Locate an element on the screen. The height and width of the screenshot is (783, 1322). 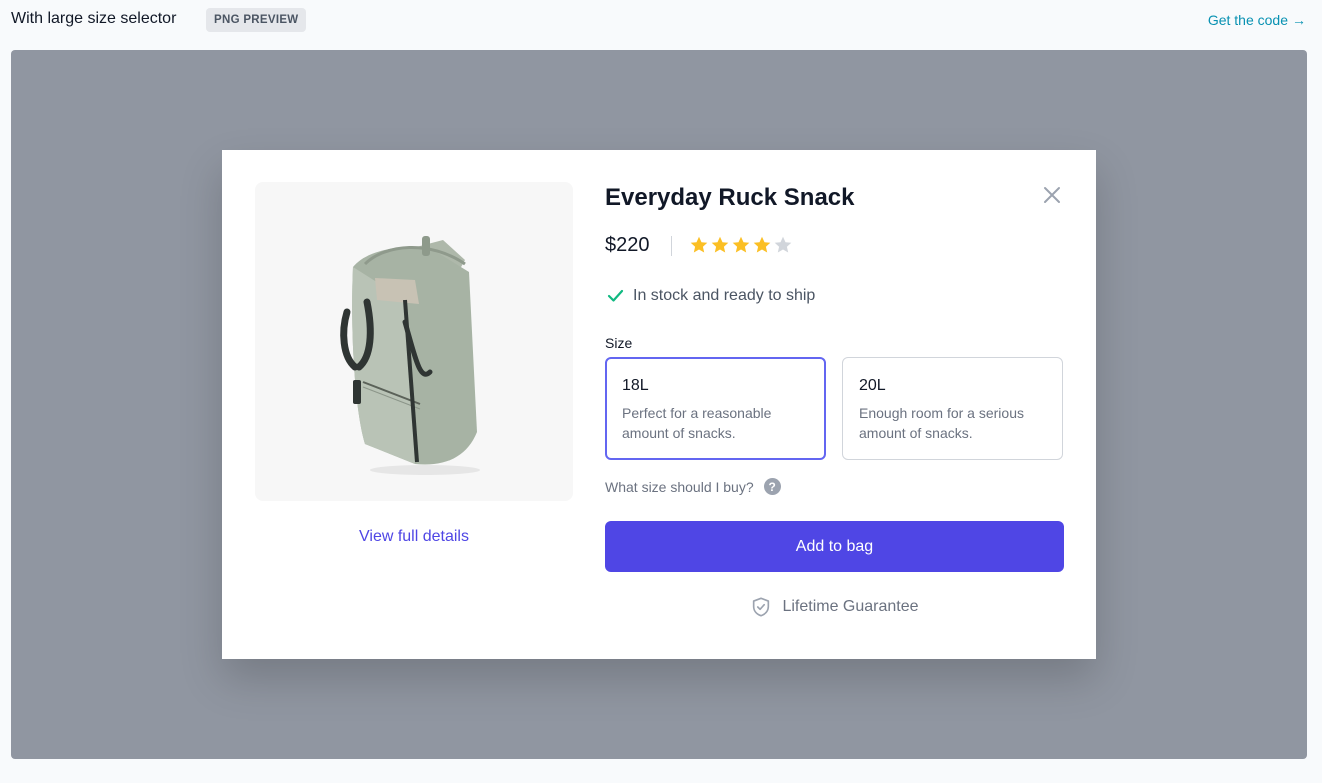
tote-bag-icon is located at coordinates (410, 355).